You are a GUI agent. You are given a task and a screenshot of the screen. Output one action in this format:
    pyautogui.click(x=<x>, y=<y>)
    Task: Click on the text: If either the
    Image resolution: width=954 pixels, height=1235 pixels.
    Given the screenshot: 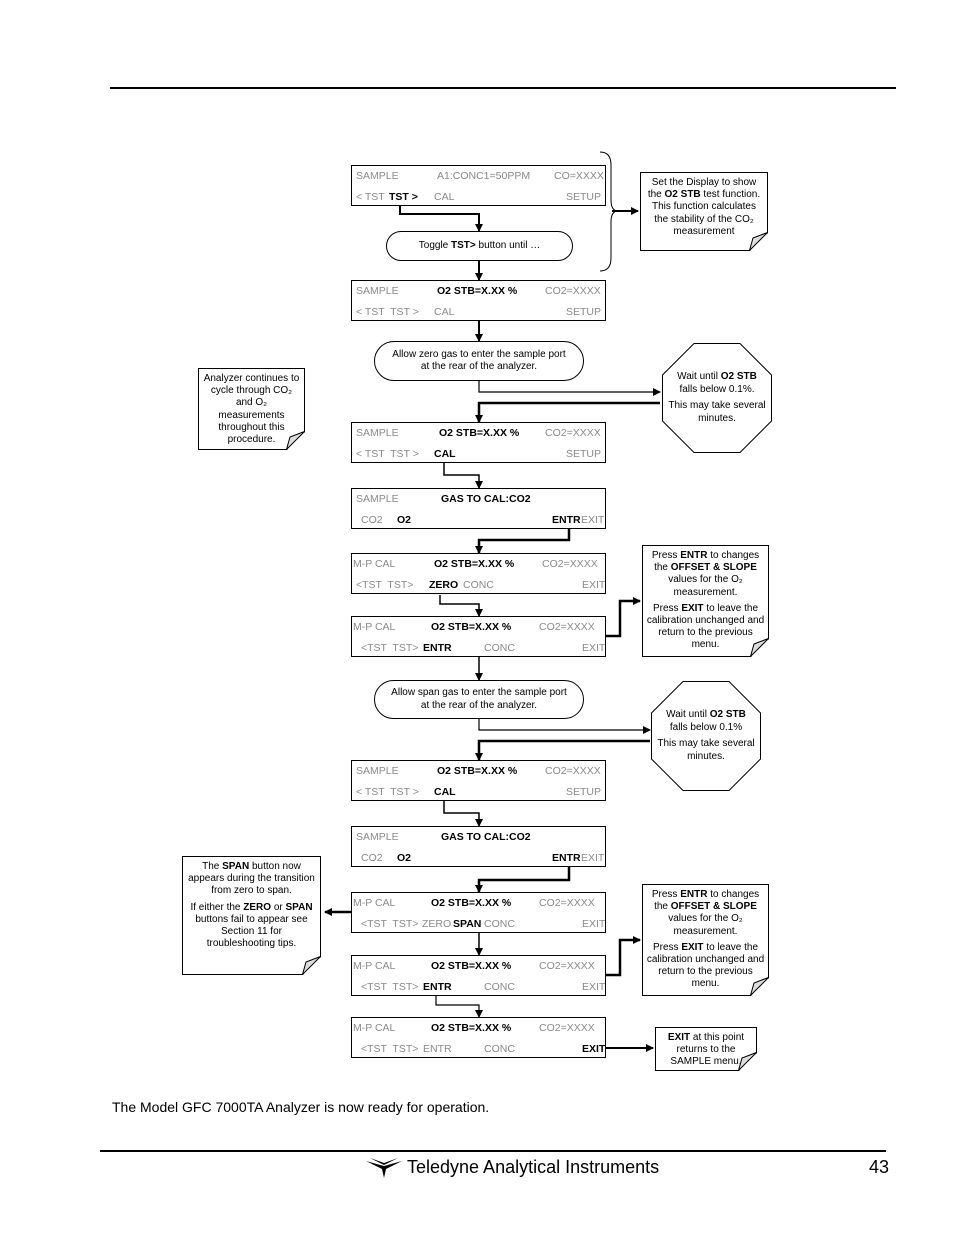 What is the action you would take?
    pyautogui.click(x=217, y=907)
    